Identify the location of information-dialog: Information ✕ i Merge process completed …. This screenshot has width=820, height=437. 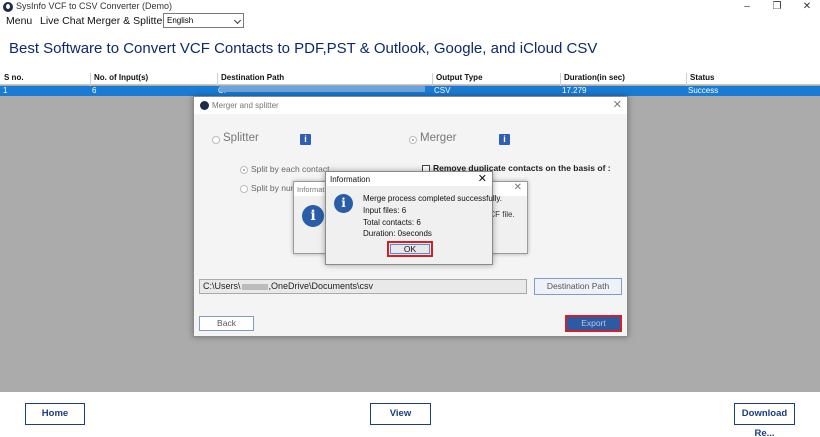
(413, 218).